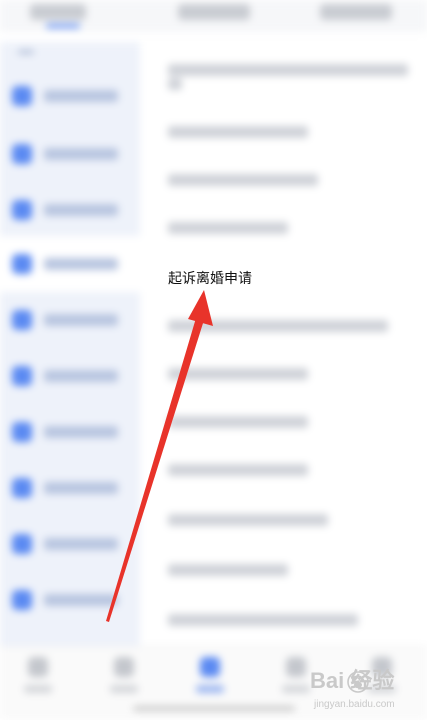  I want to click on active-tab-indicator, so click(63, 26).